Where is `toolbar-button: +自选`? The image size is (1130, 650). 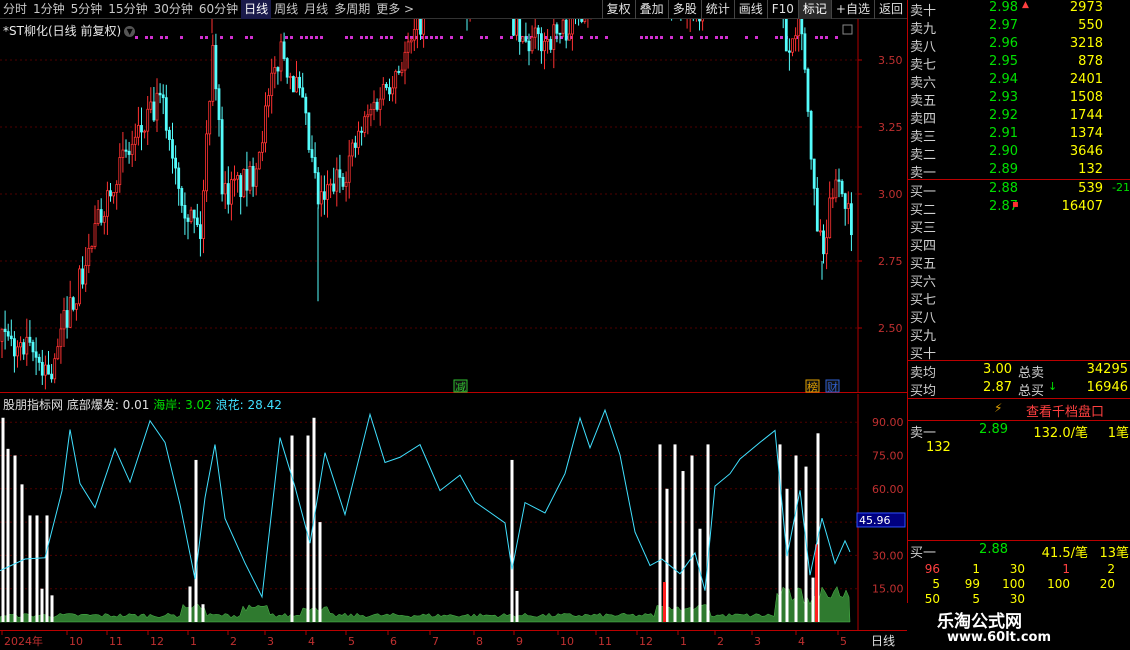 toolbar-button: +自选 is located at coordinates (852, 9).